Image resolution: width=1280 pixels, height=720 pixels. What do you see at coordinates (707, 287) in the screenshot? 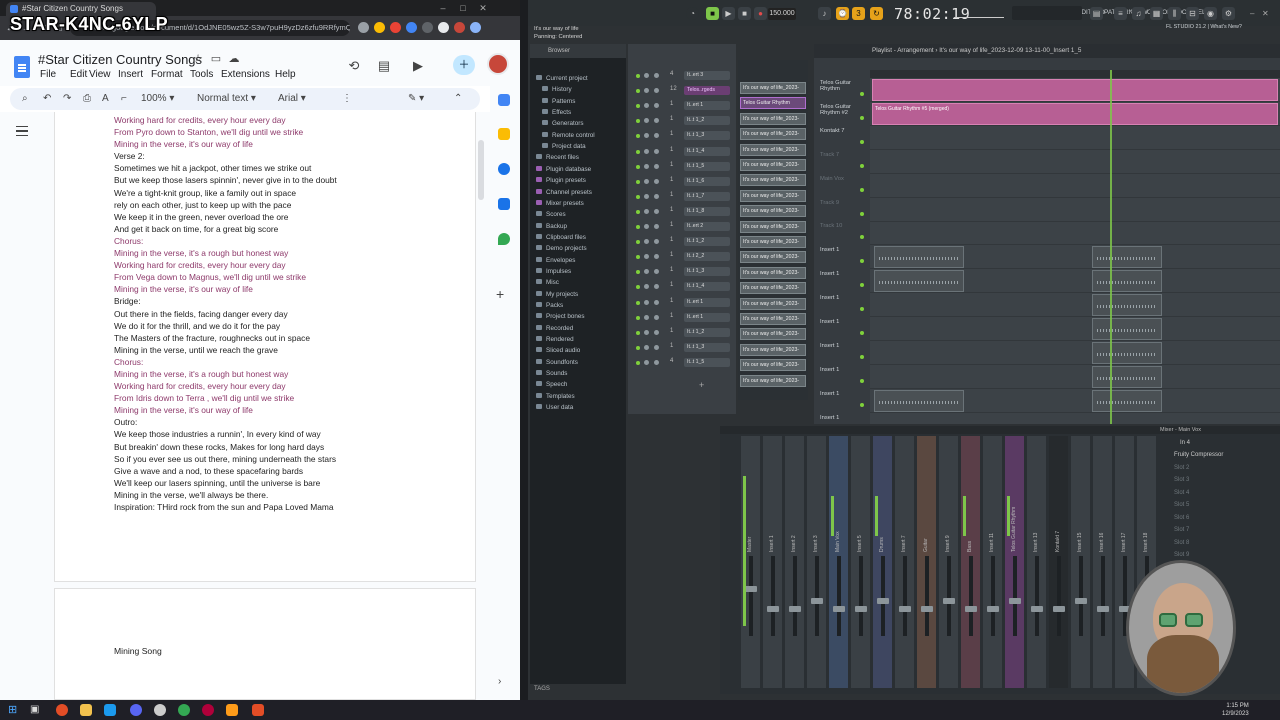
I see `channel-name-button: It..t 1_4` at bounding box center [707, 287].